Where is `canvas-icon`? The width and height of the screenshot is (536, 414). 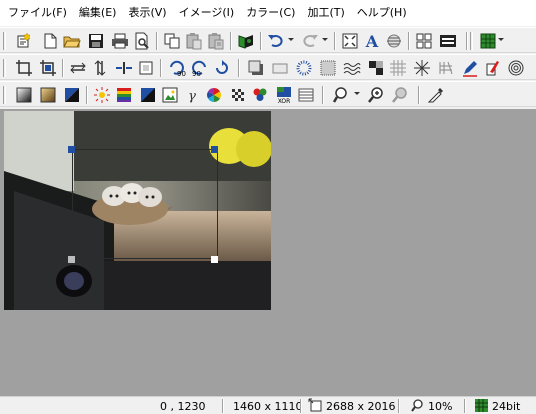
canvas-icon is located at coordinates (146, 68).